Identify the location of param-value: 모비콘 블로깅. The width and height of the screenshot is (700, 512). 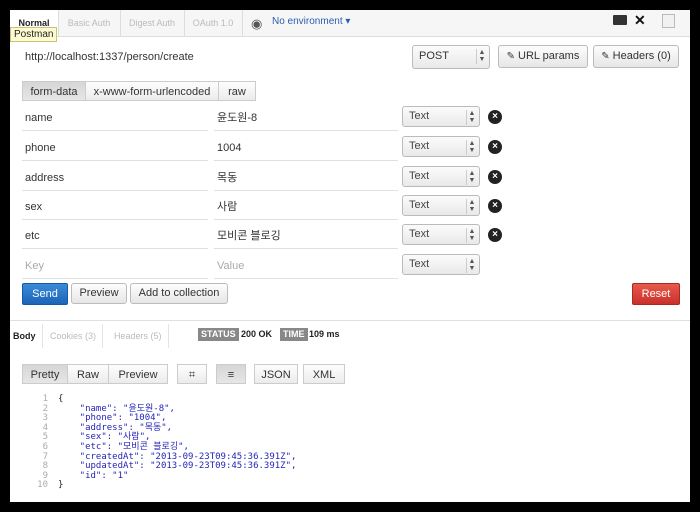
(306, 236).